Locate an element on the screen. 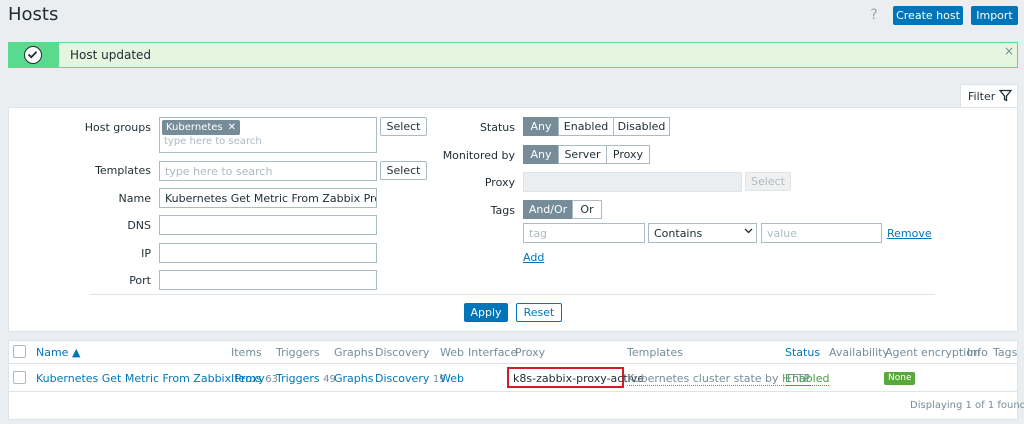 This screenshot has height=424, width=1024. triggers-cell: Triggers 49 is located at coordinates (306, 378).